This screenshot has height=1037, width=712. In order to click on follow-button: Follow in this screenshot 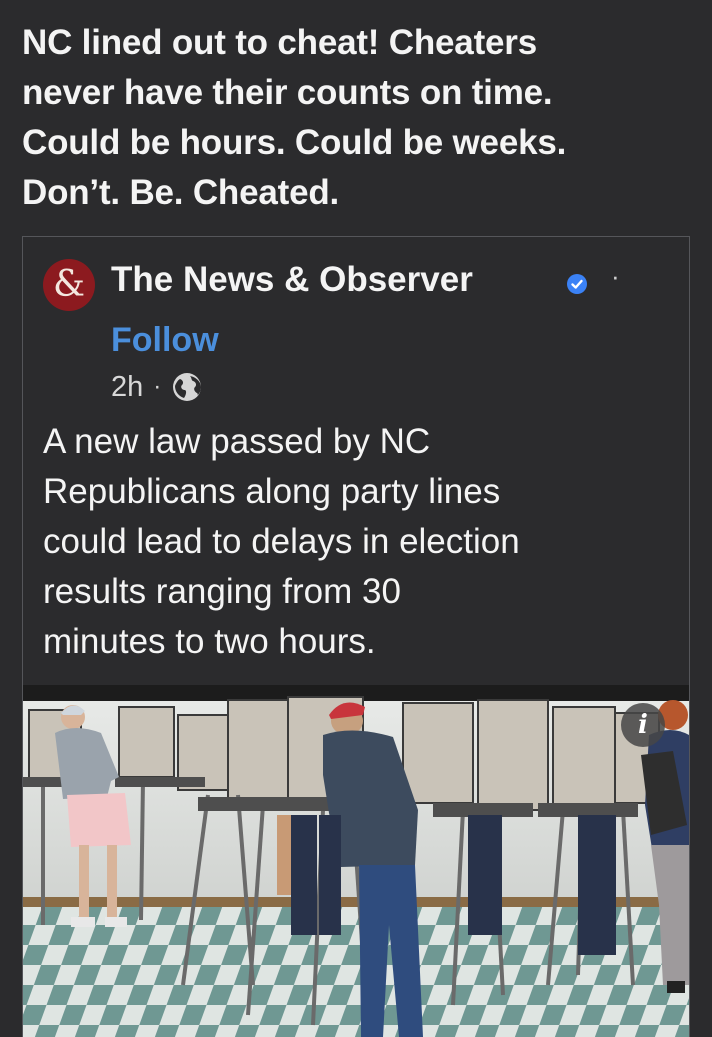, I will do `click(165, 340)`.